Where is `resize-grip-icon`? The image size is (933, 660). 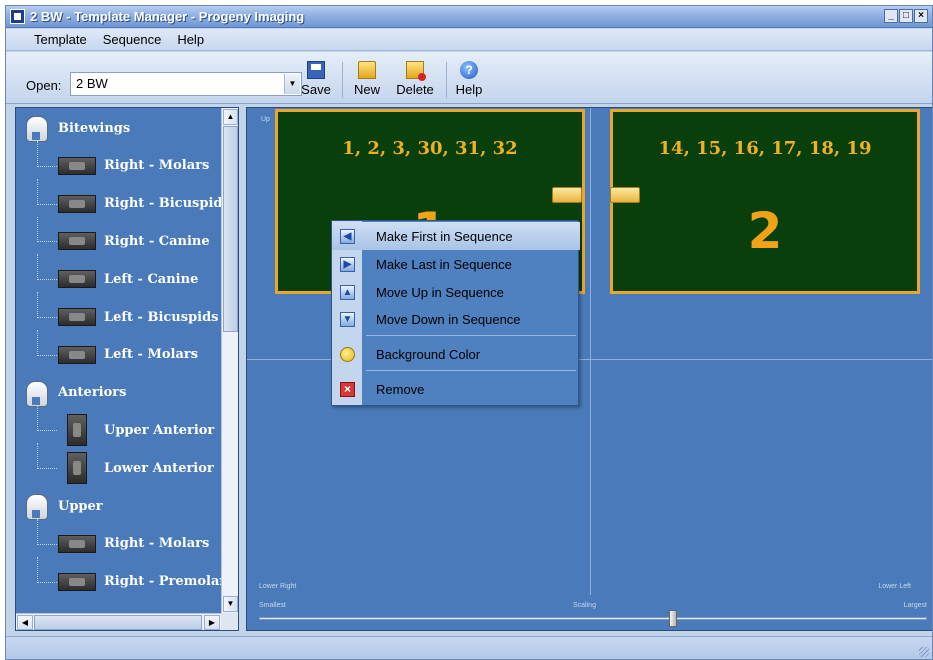
resize-grip-icon is located at coordinates (924, 652).